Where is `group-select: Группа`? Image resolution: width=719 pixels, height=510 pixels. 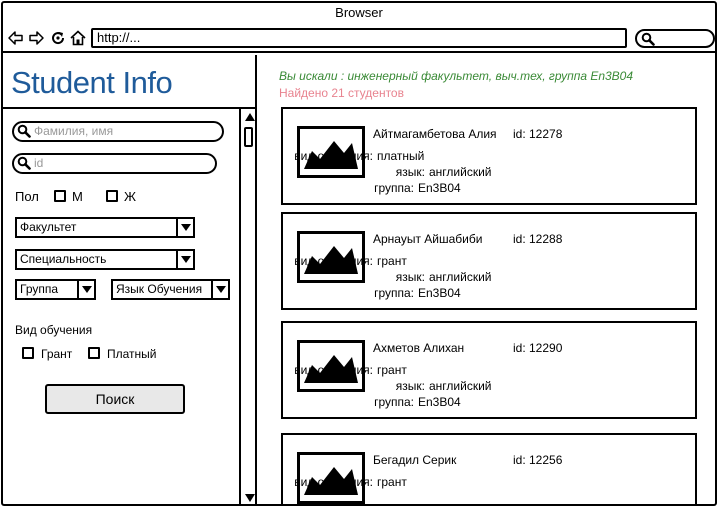
group-select: Группа is located at coordinates (55, 289).